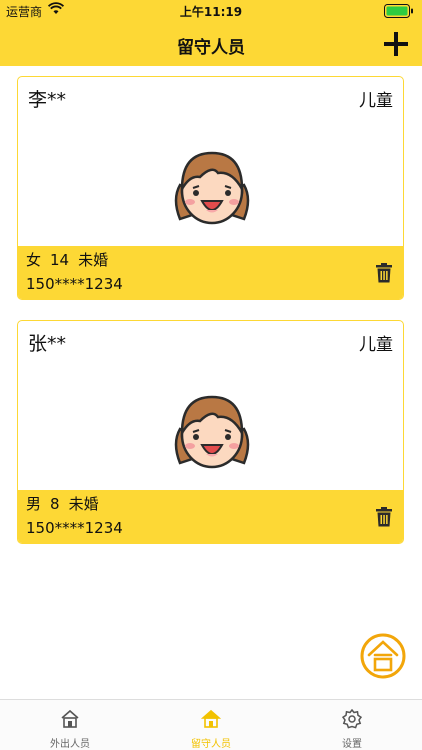 The height and width of the screenshot is (750, 422). Describe the element at coordinates (47, 100) in the screenshot. I see `person-name: 李**` at that location.